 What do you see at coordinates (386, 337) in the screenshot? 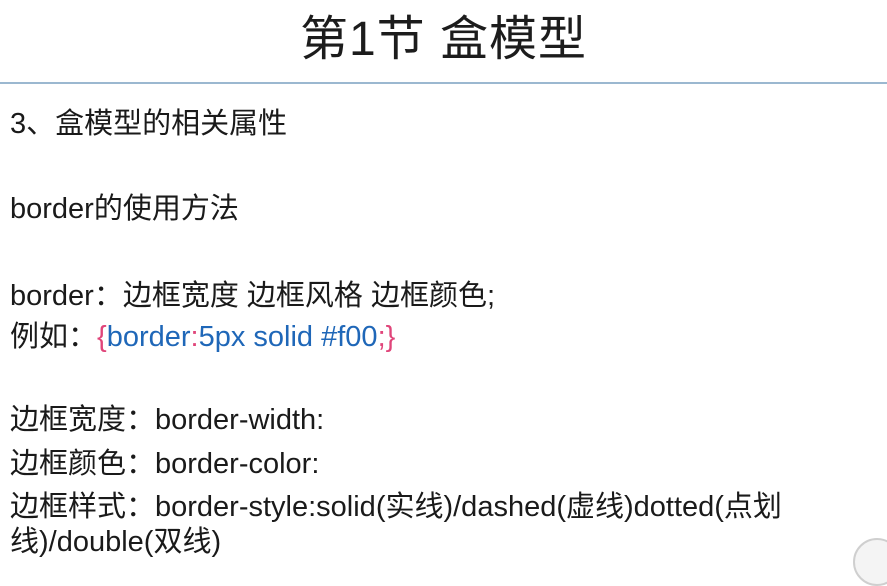
I see `example-close-brace: ;}` at bounding box center [386, 337].